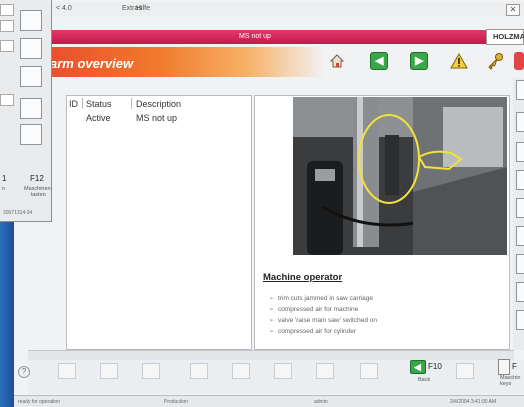  Describe the element at coordinates (459, 61) in the screenshot. I see `warning-icon` at that location.